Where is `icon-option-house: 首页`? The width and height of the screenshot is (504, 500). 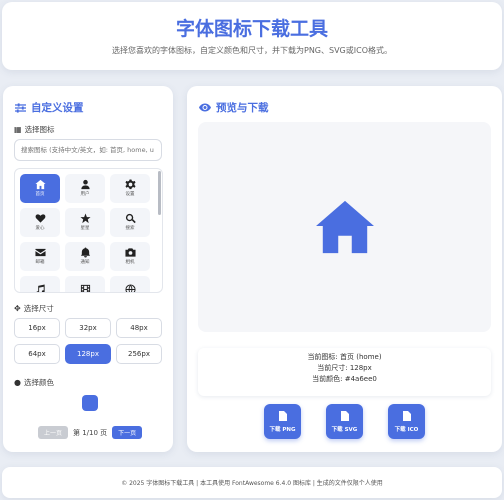
icon-option-house: 首页 is located at coordinates (40, 188).